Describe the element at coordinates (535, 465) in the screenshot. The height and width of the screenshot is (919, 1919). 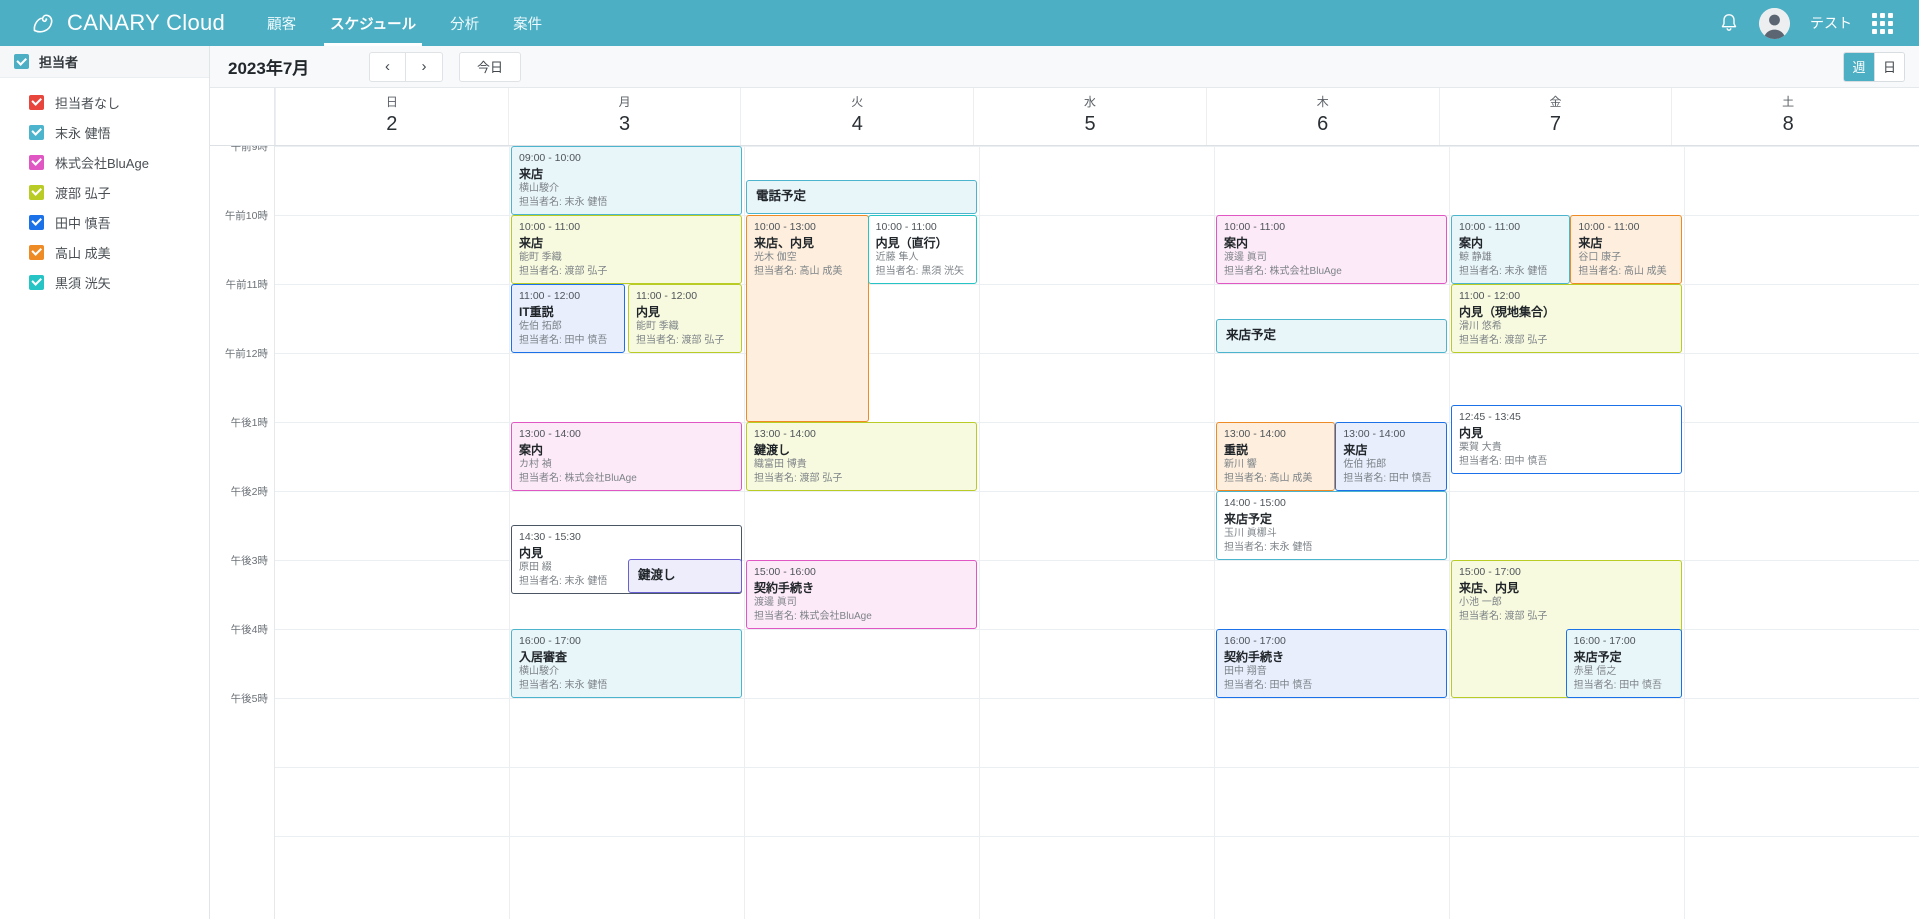
I see `event-customer: カ村 禎` at that location.